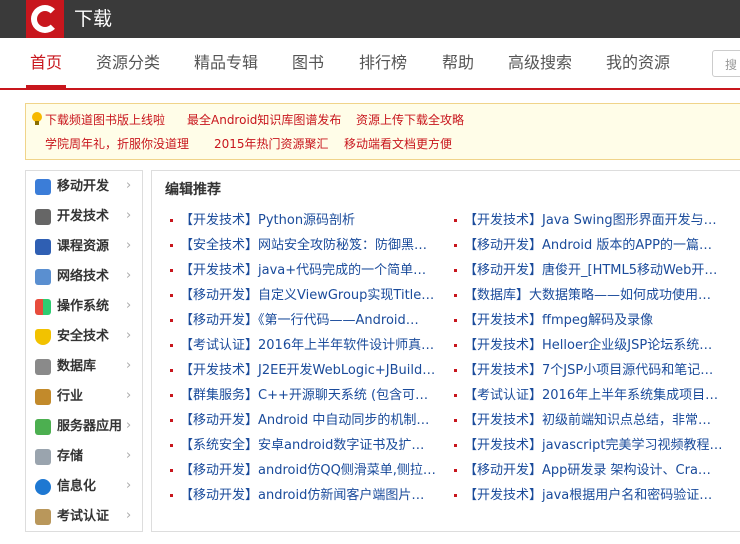  What do you see at coordinates (264, 120) in the screenshot?
I see `notice-link: 最全Android知识库图谱发布` at bounding box center [264, 120].